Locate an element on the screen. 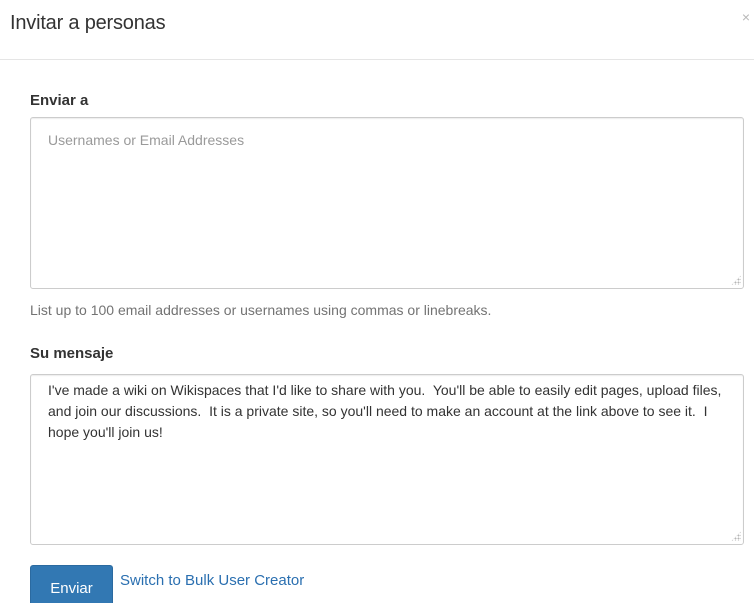 This screenshot has height=603, width=754. dialog-title: Invitar a personas is located at coordinates (88, 23).